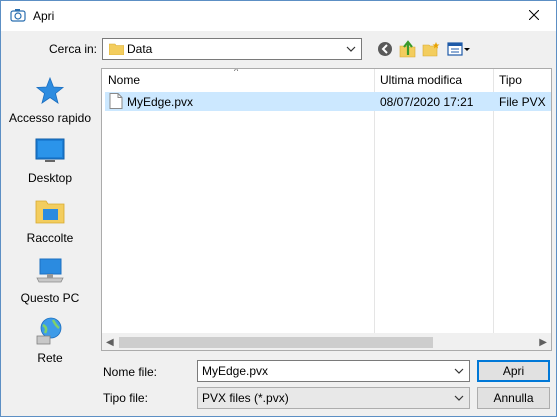  I want to click on place-label: Accesso rapido, so click(50, 118).